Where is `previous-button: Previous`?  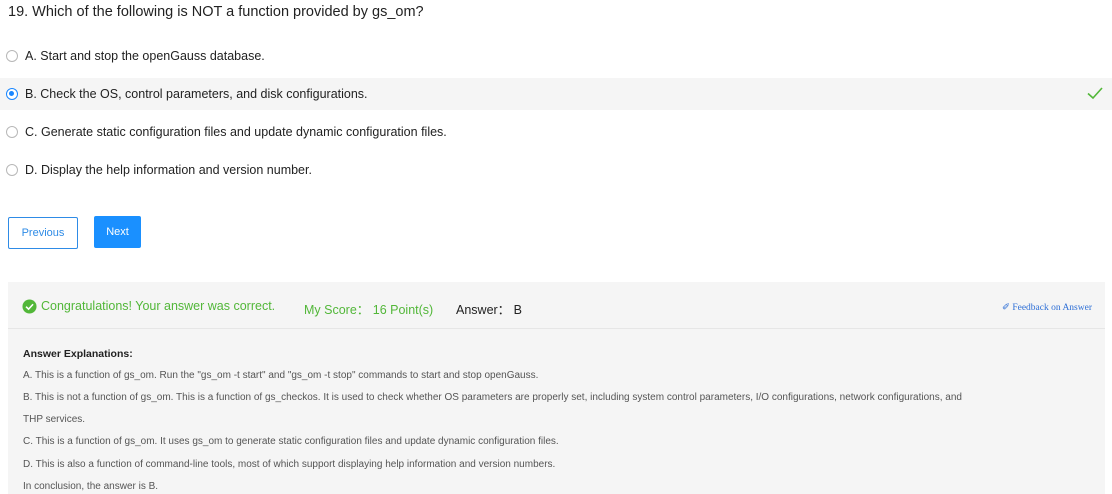
previous-button: Previous is located at coordinates (43, 233).